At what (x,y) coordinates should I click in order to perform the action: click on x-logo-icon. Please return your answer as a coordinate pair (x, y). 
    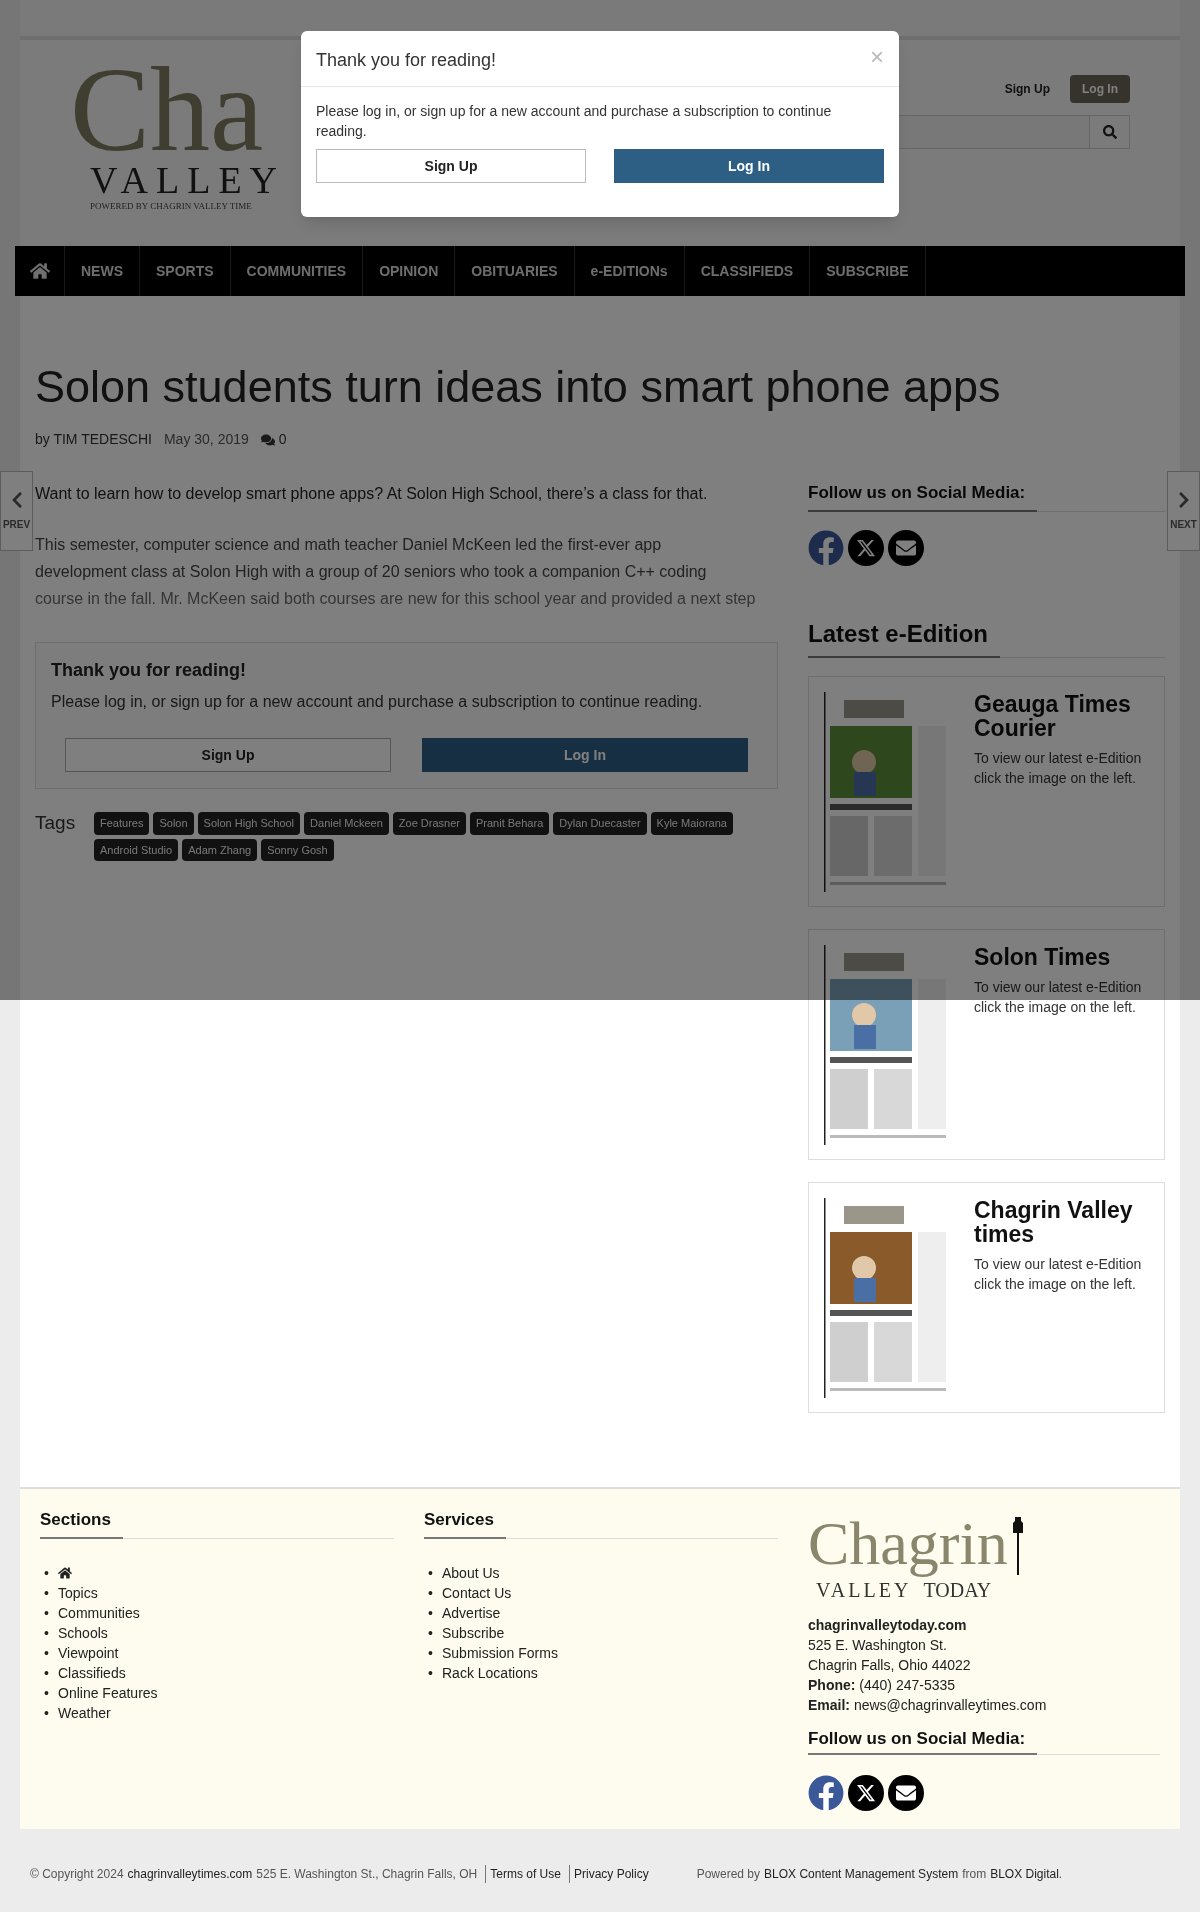
    Looking at the image, I should click on (866, 1793).